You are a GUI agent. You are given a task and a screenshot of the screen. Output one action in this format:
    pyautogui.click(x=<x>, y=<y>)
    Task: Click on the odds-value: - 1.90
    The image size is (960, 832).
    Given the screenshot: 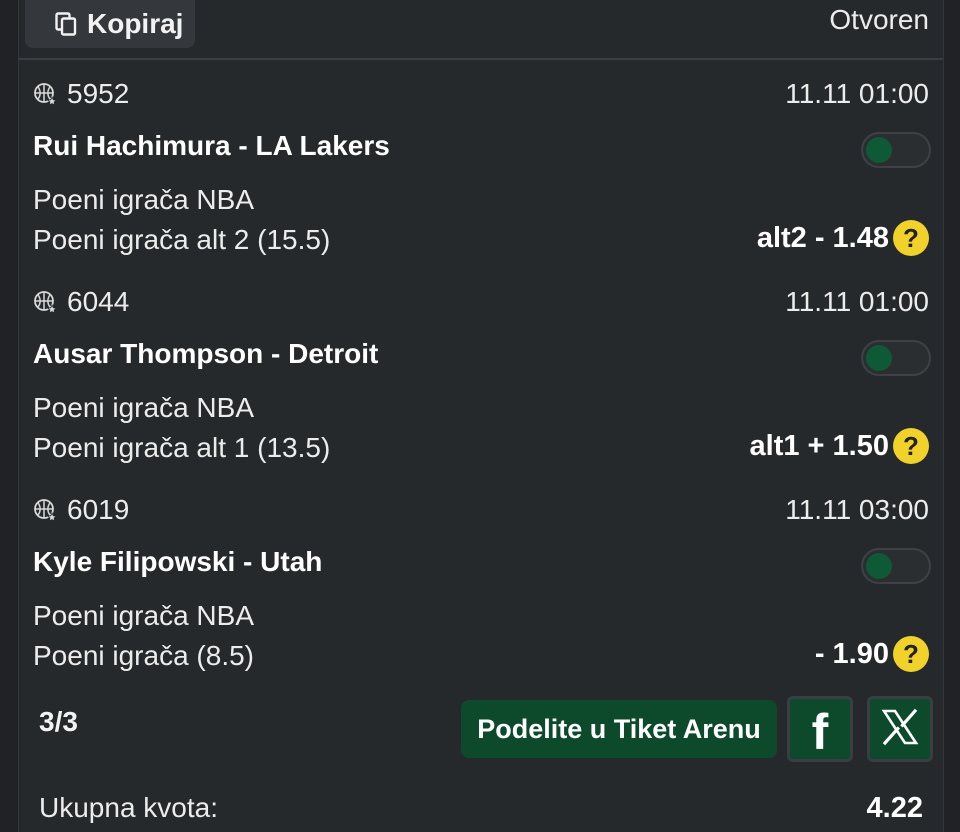 What is the action you would take?
    pyautogui.click(x=851, y=653)
    